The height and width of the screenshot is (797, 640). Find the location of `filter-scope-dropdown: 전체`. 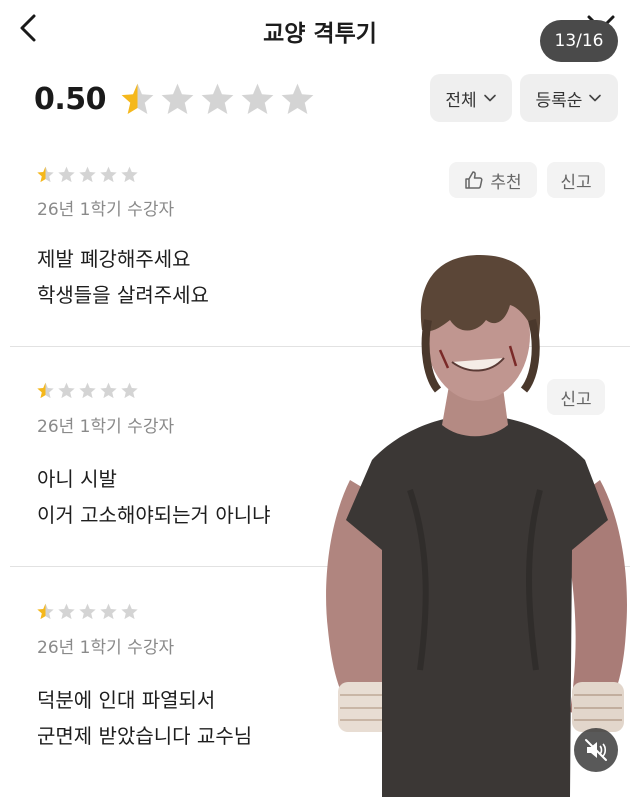

filter-scope-dropdown: 전체 is located at coordinates (471, 98).